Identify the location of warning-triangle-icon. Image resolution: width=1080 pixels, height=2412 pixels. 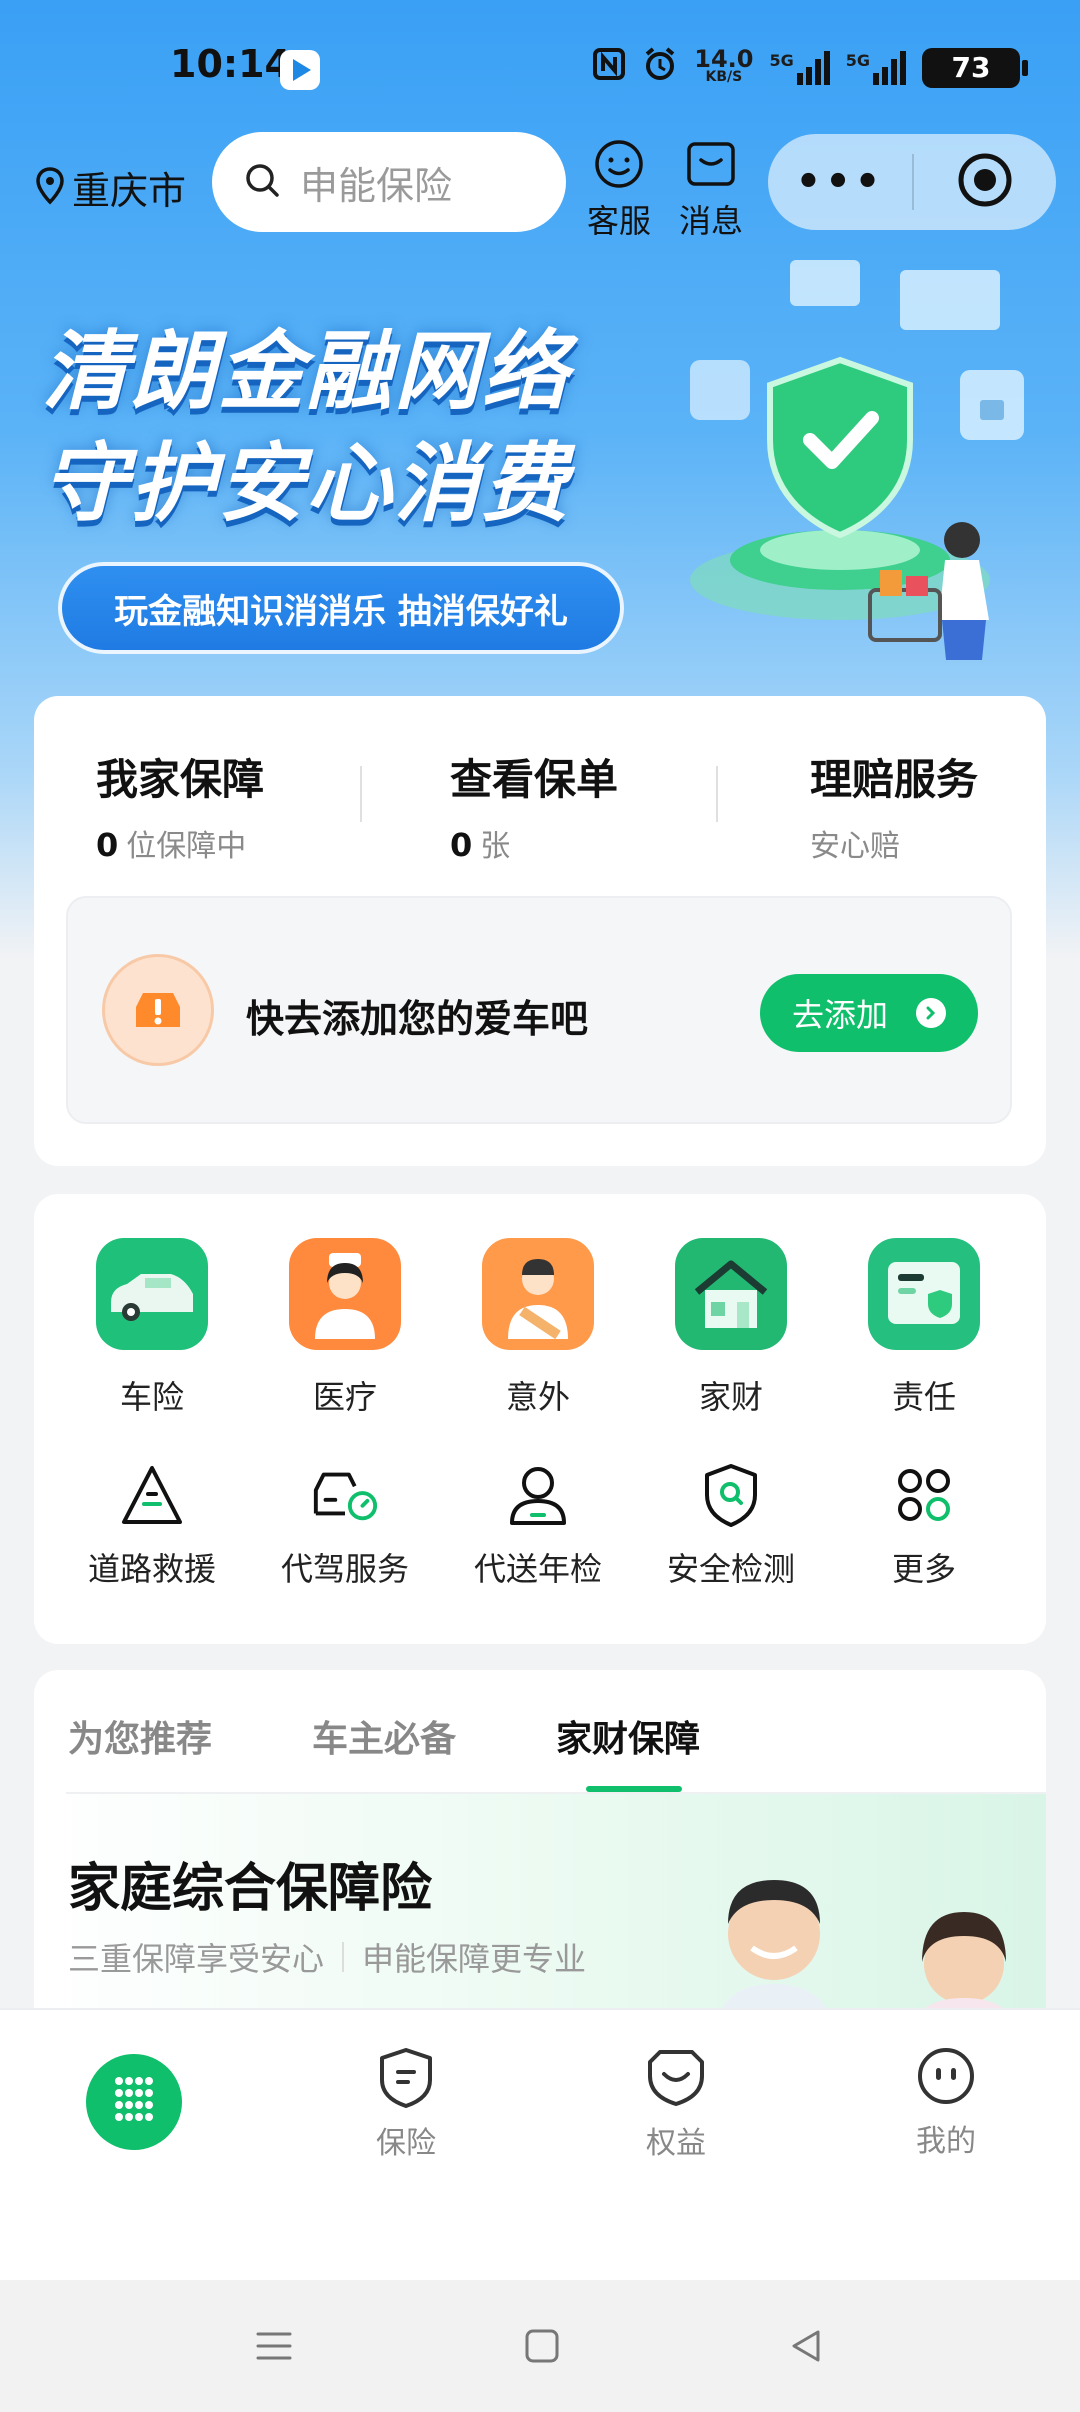
(152, 1495).